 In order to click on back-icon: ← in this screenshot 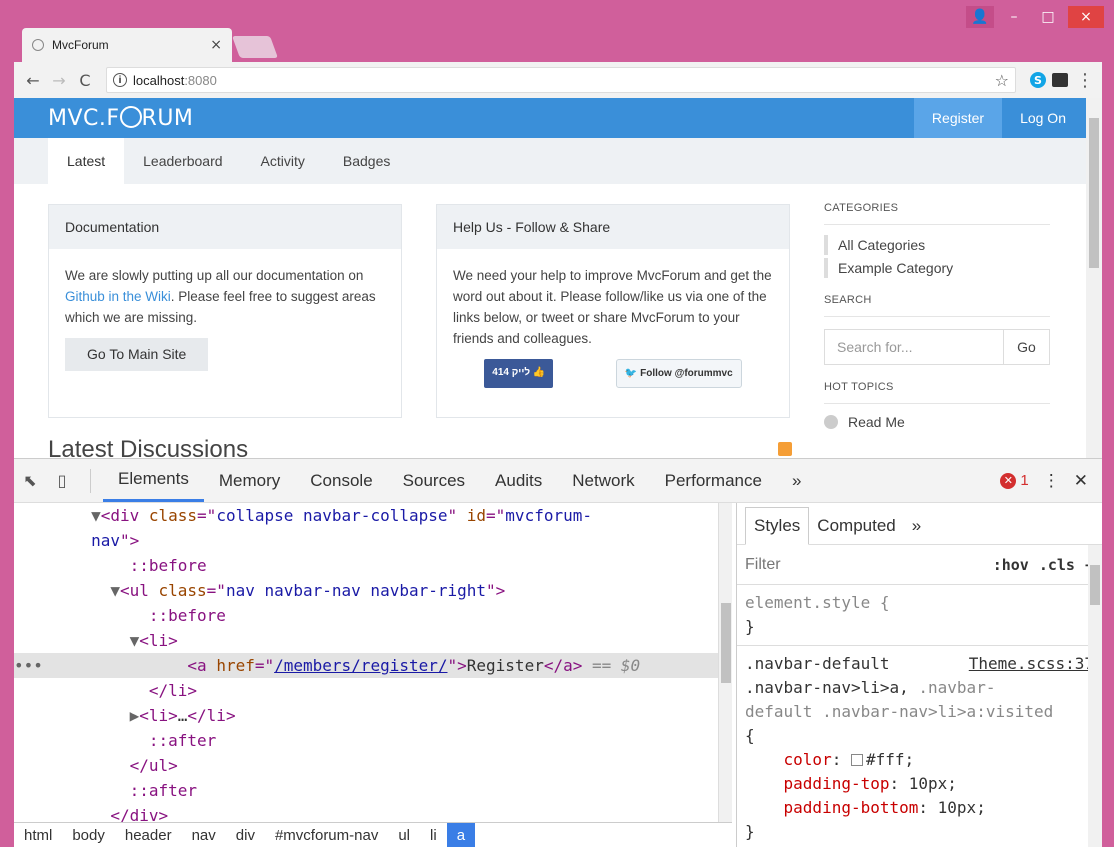, I will do `click(33, 80)`.